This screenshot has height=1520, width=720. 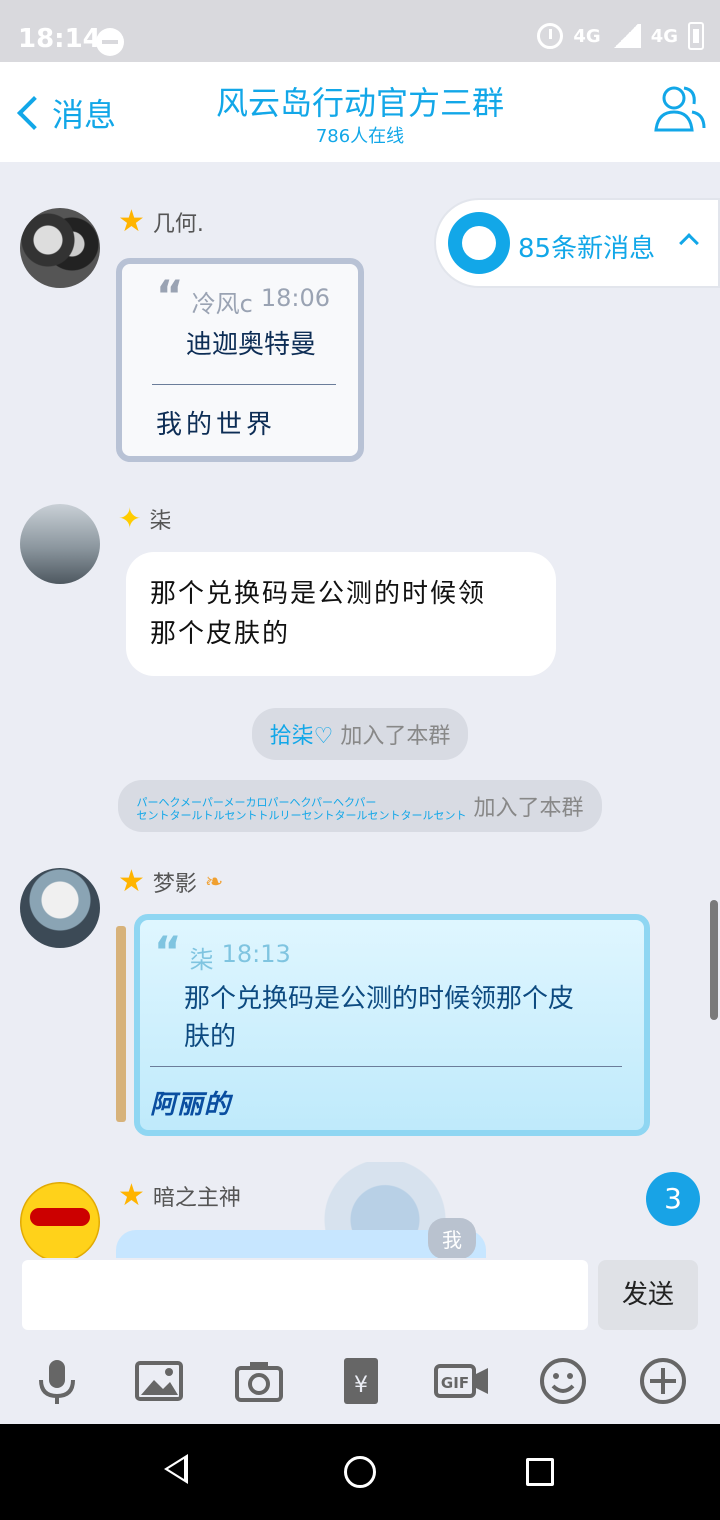 What do you see at coordinates (222, 304) in the screenshot?
I see `quote-author: 冷风c` at bounding box center [222, 304].